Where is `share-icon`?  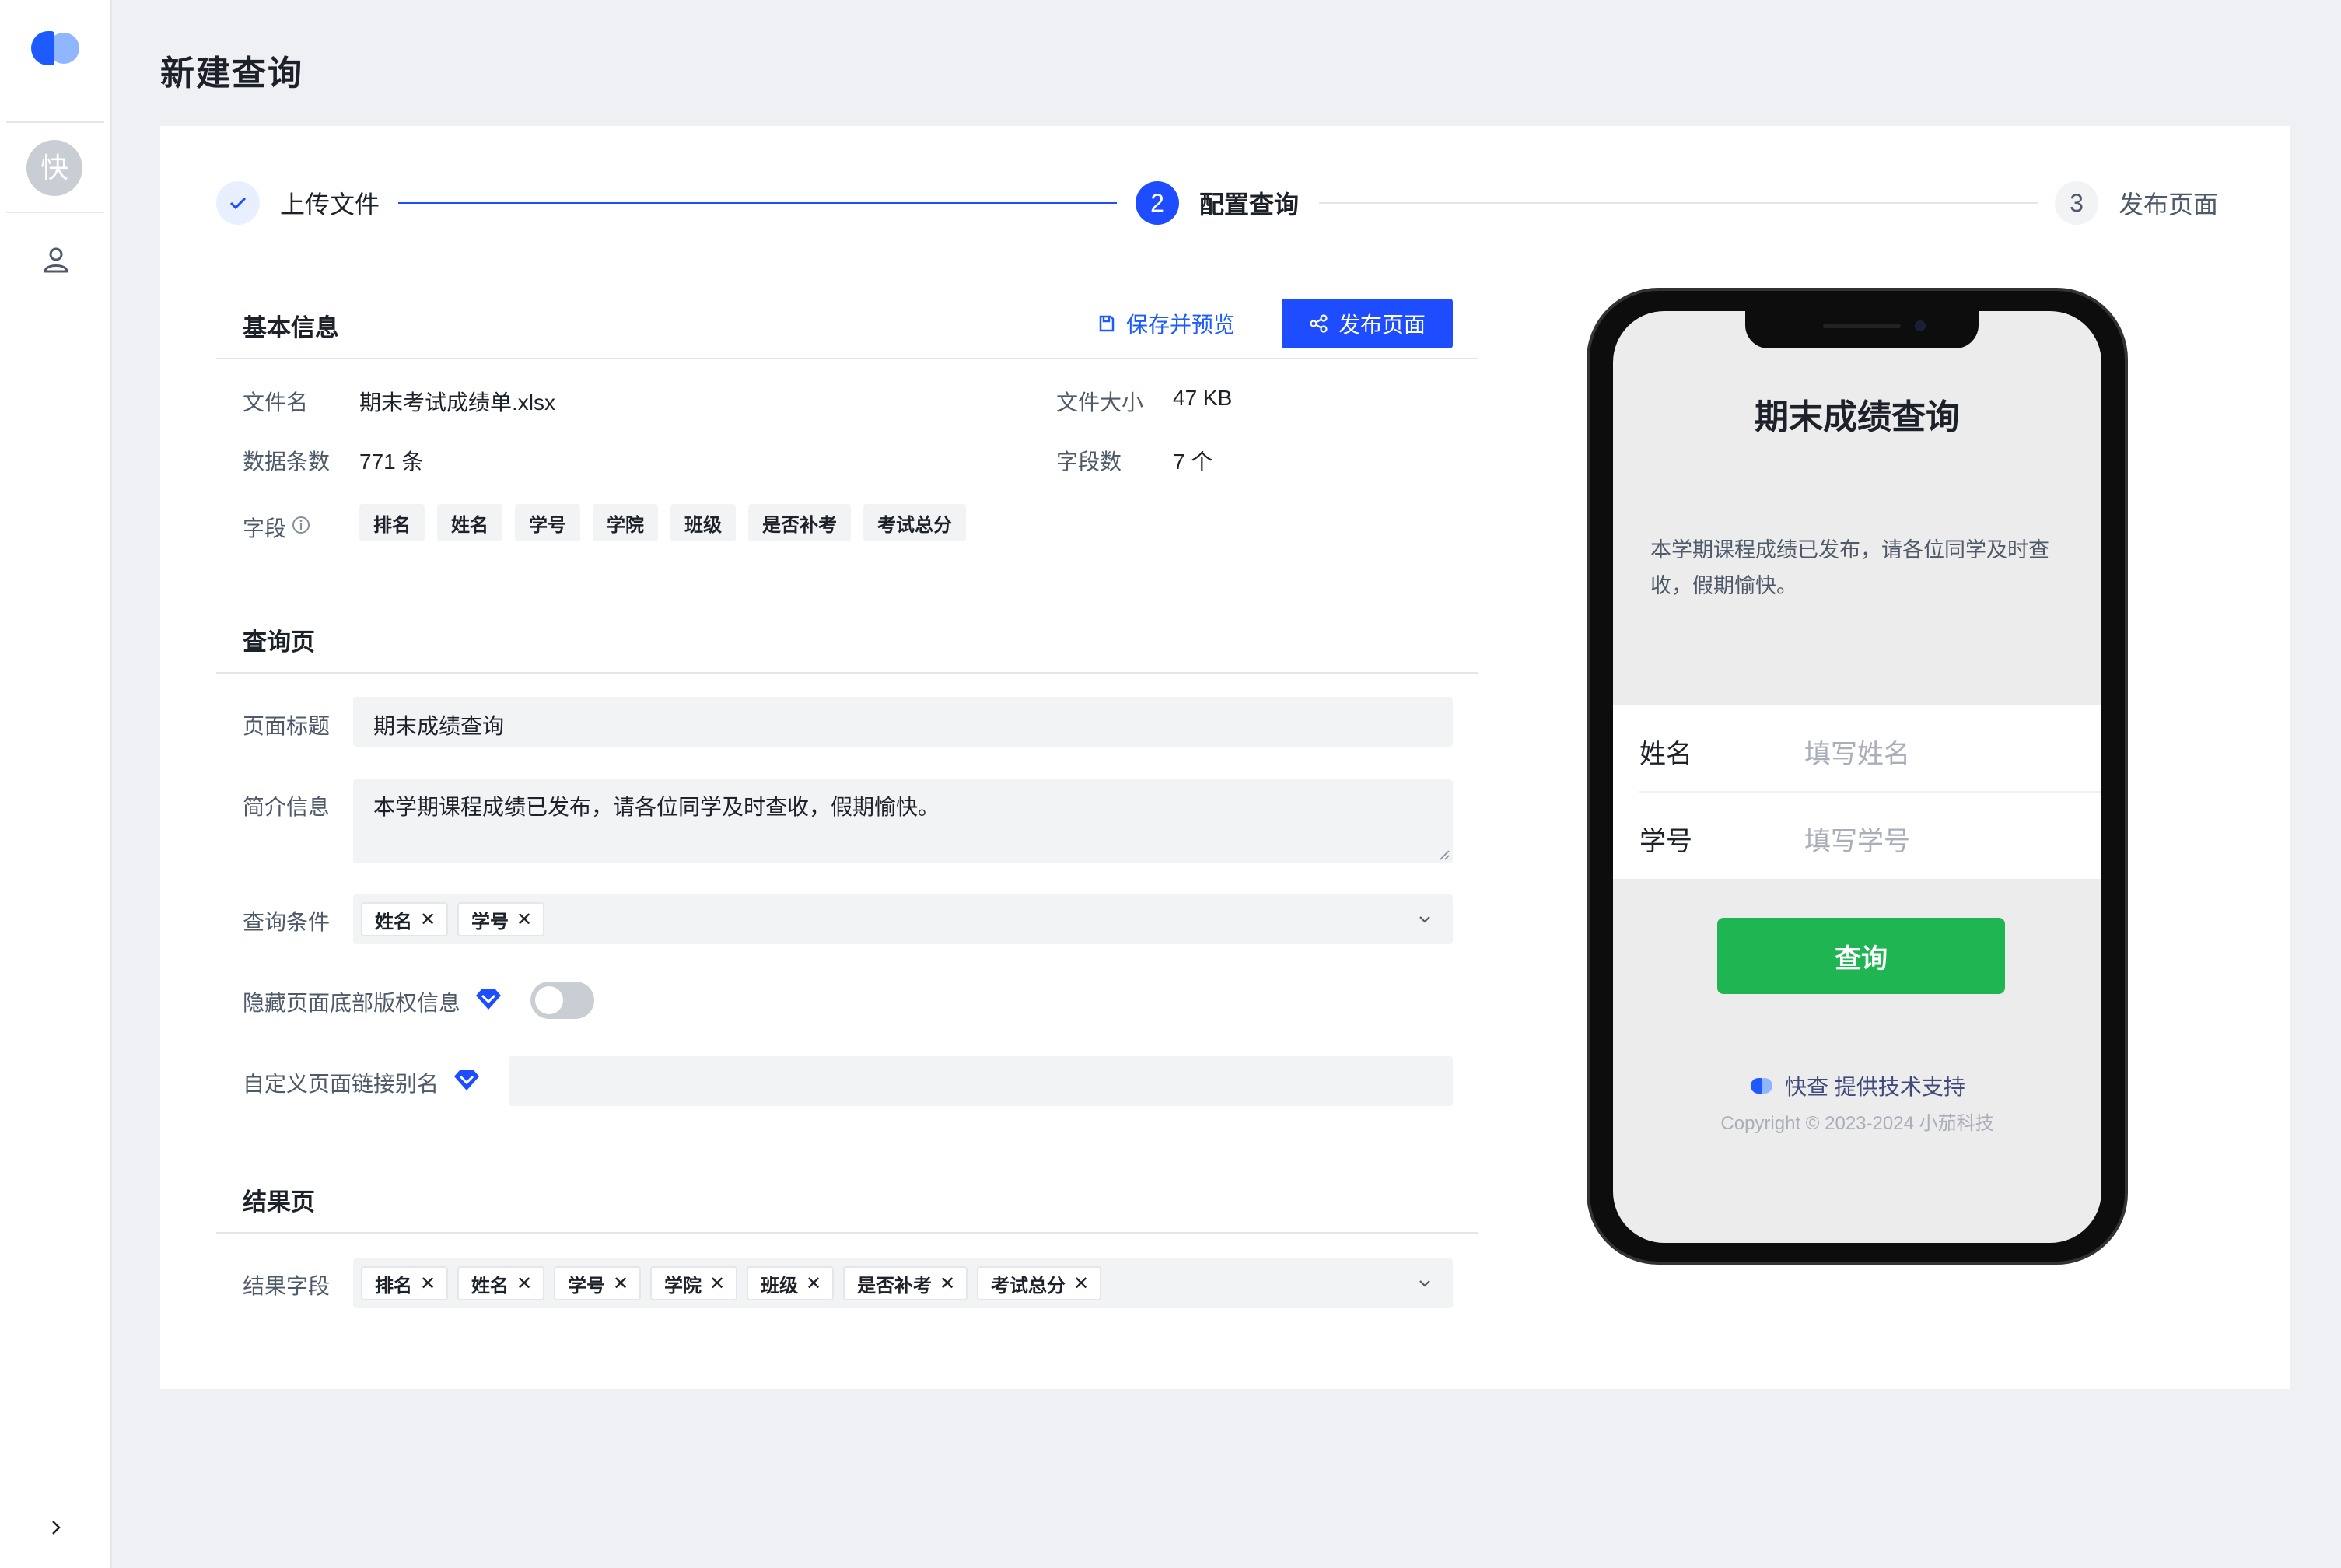
share-icon is located at coordinates (1319, 323).